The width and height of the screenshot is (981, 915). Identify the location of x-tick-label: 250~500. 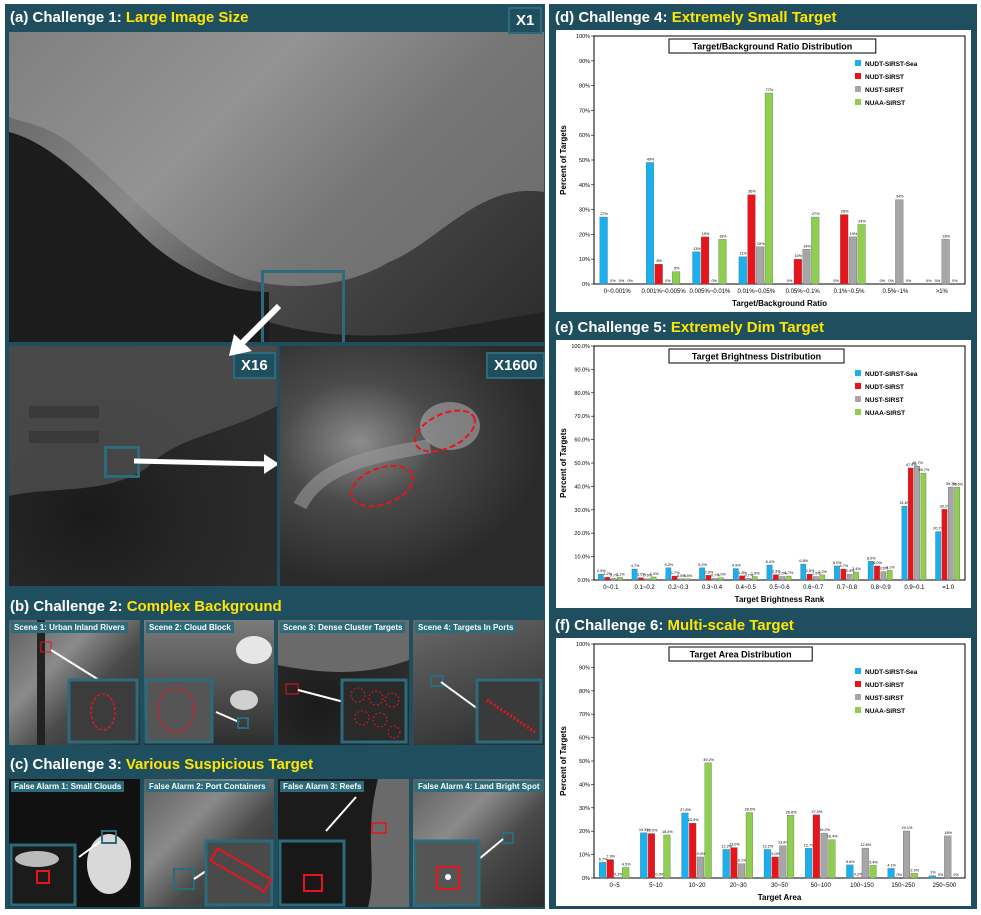
(945, 886).